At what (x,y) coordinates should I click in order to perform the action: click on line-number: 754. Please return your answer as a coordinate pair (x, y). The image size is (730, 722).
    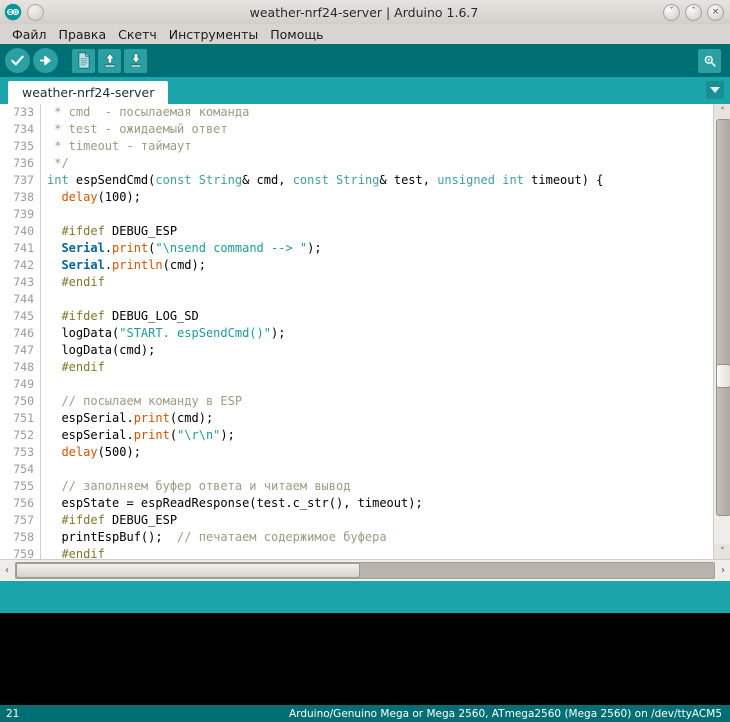
    Looking at the image, I should click on (20, 469).